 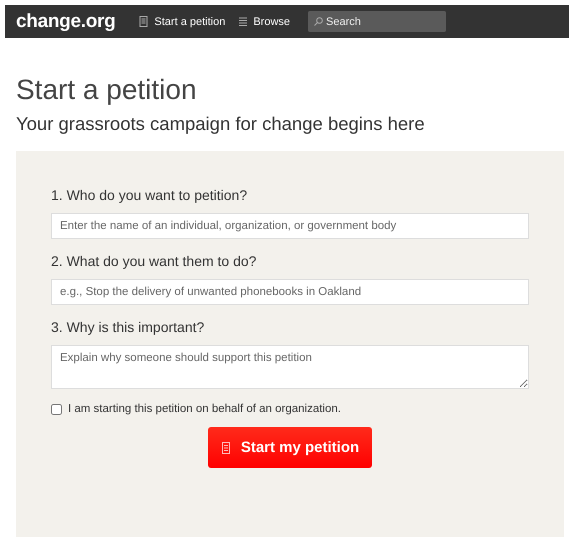 I want to click on field-label: 2. What do you want them to do?, so click(x=154, y=261).